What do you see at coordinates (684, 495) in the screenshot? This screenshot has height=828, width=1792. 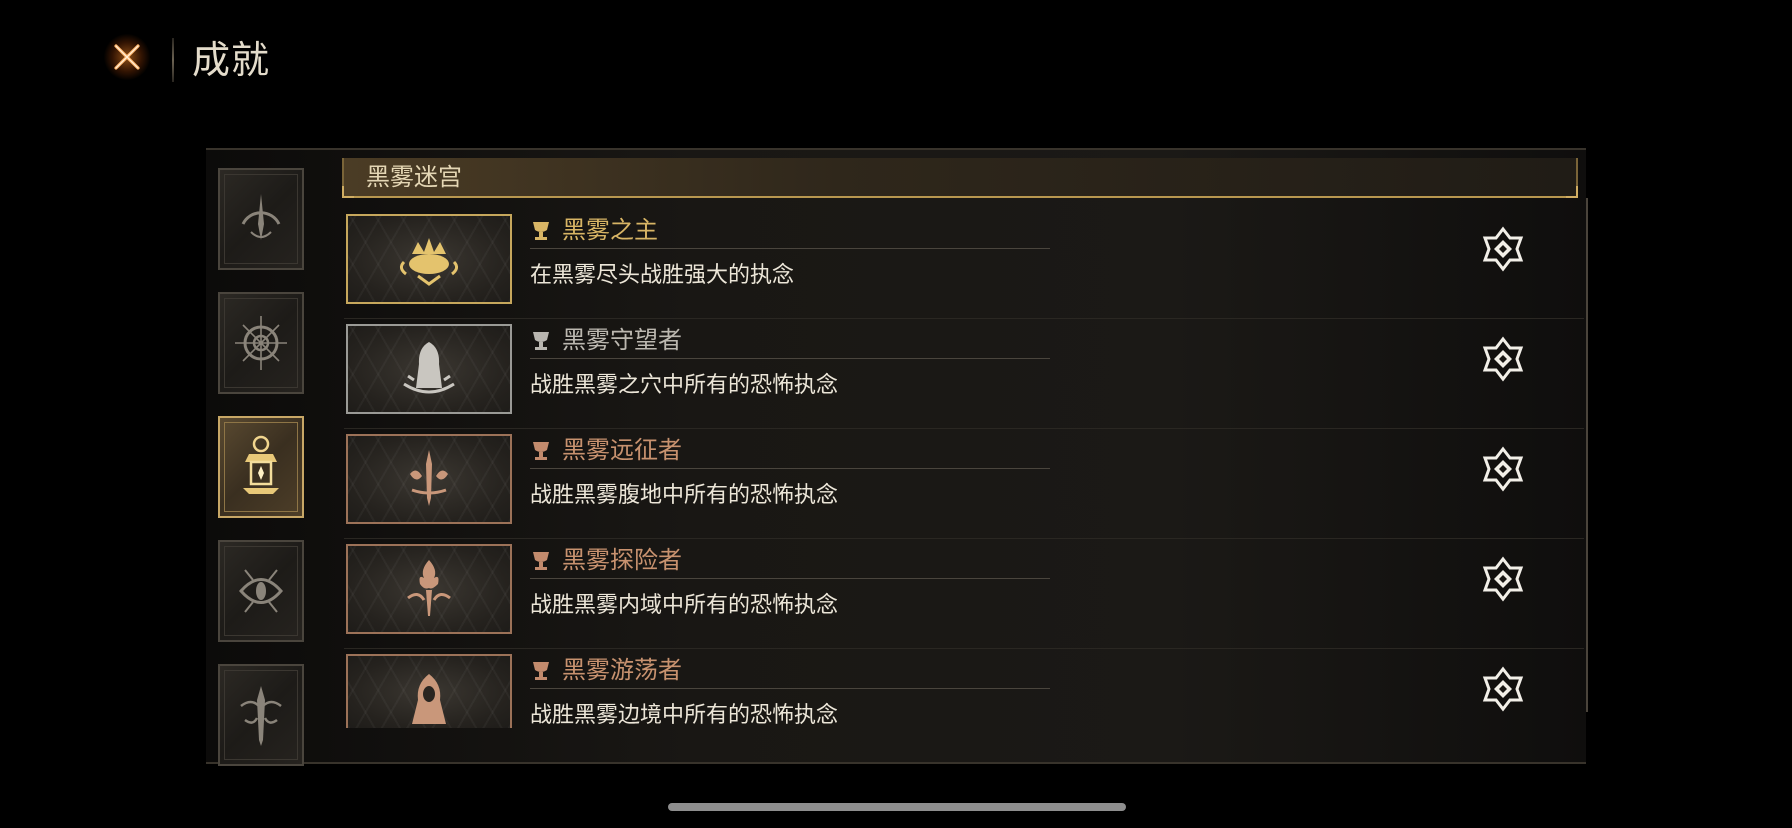 I see `achievement-description: 战胜黑雾腹地中所有的恐怖执念` at bounding box center [684, 495].